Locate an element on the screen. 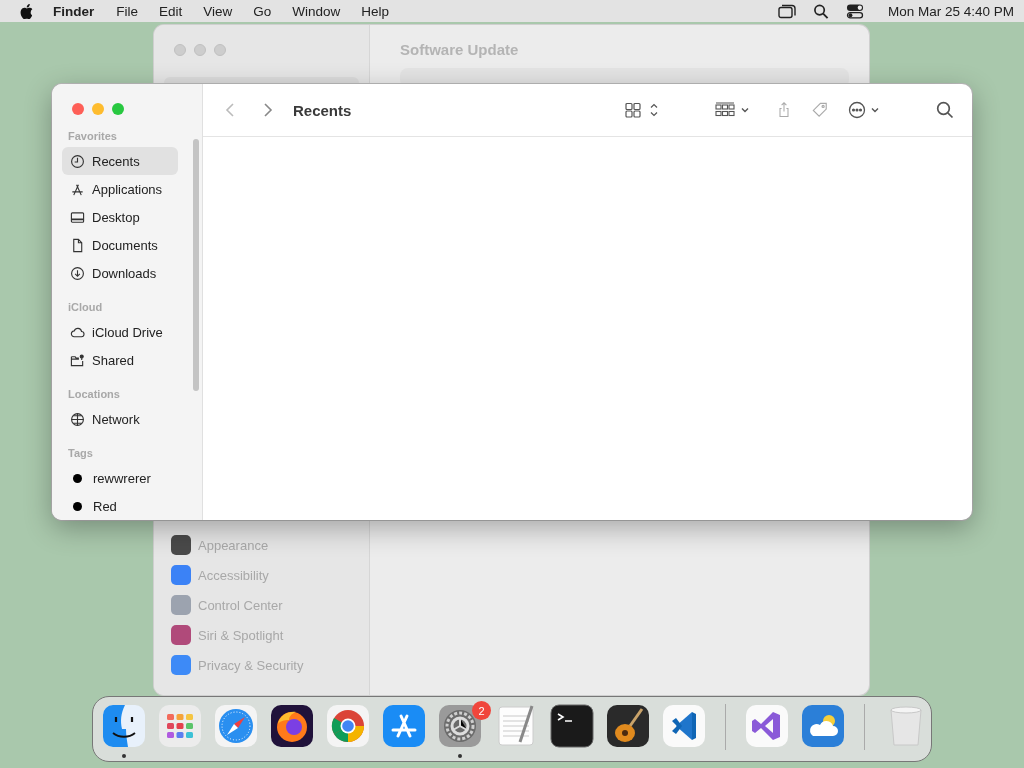  app-grid-icon is located at coordinates (180, 726).